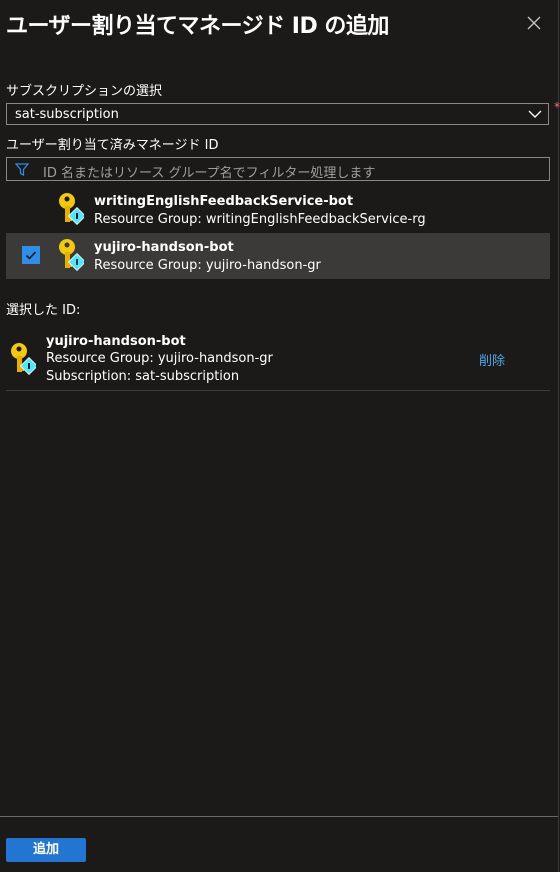 Image resolution: width=560 pixels, height=872 pixels. Describe the element at coordinates (207, 265) in the screenshot. I see `identity-resource-group: Resource Group: yujiro-handson-gr` at that location.